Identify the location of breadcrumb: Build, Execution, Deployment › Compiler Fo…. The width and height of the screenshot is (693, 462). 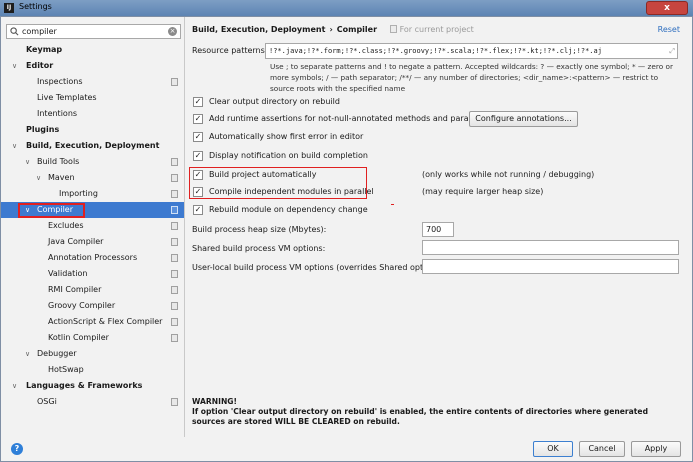
(333, 29).